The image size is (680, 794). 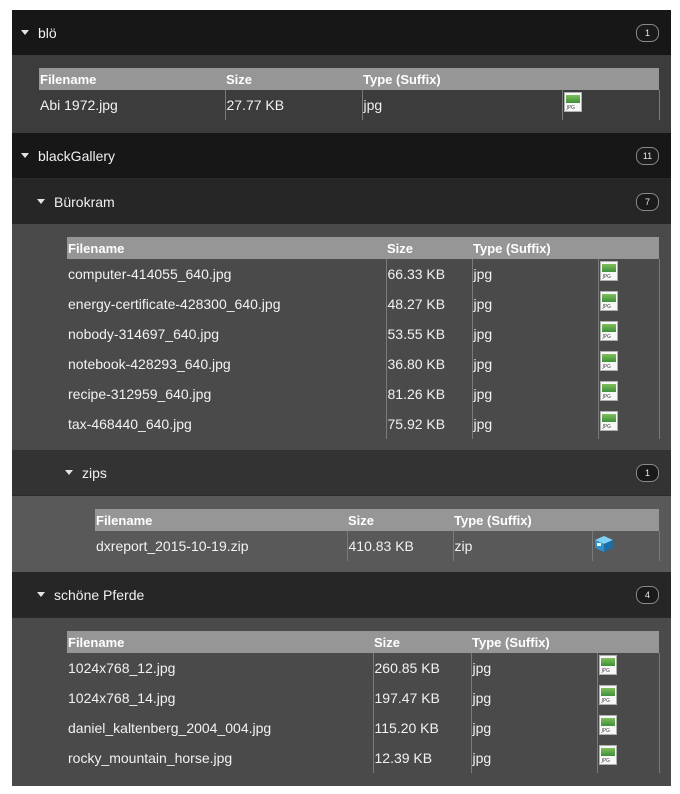 What do you see at coordinates (341, 155) in the screenshot?
I see `folder-header-blackgallery: blackGallery 11` at bounding box center [341, 155].